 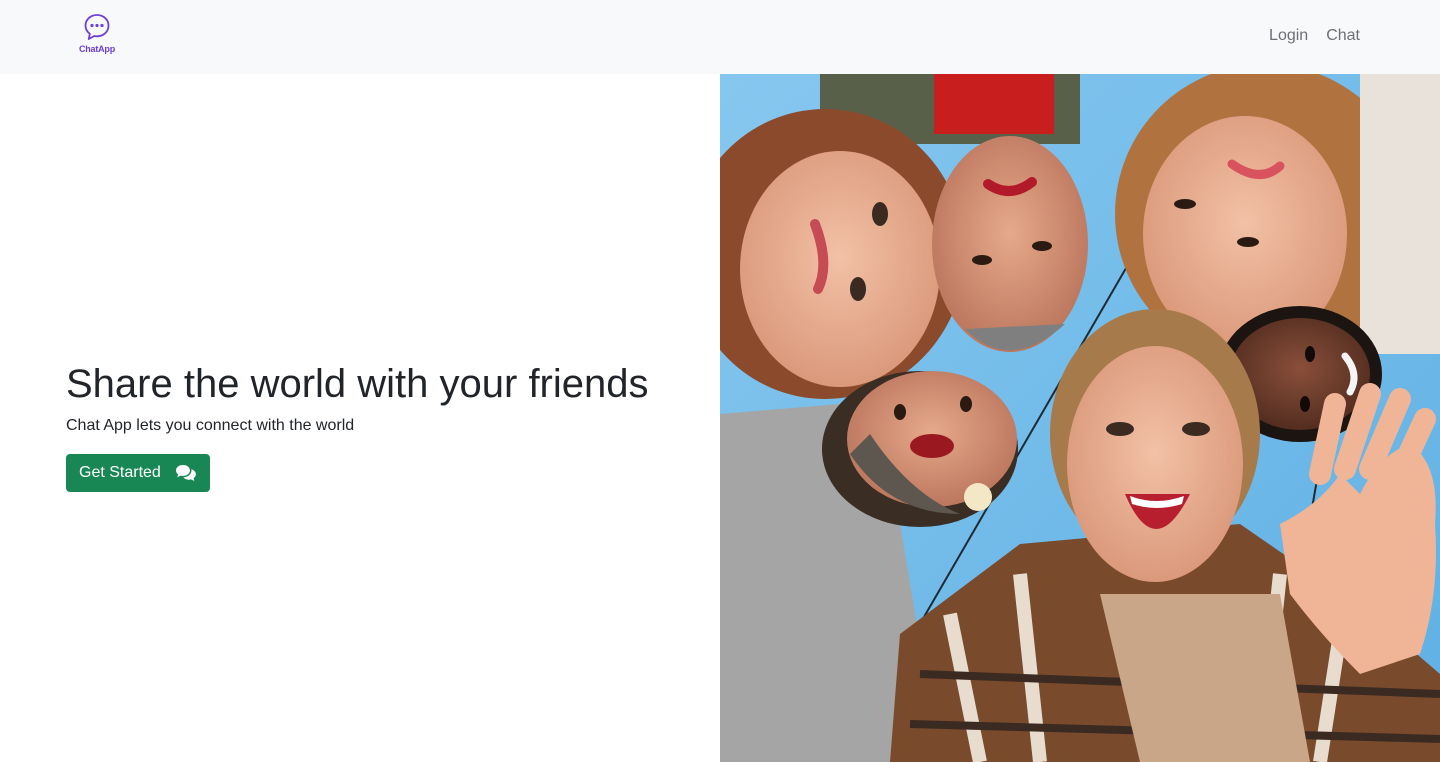 I want to click on nav-link-chat: Chat, so click(x=1343, y=36).